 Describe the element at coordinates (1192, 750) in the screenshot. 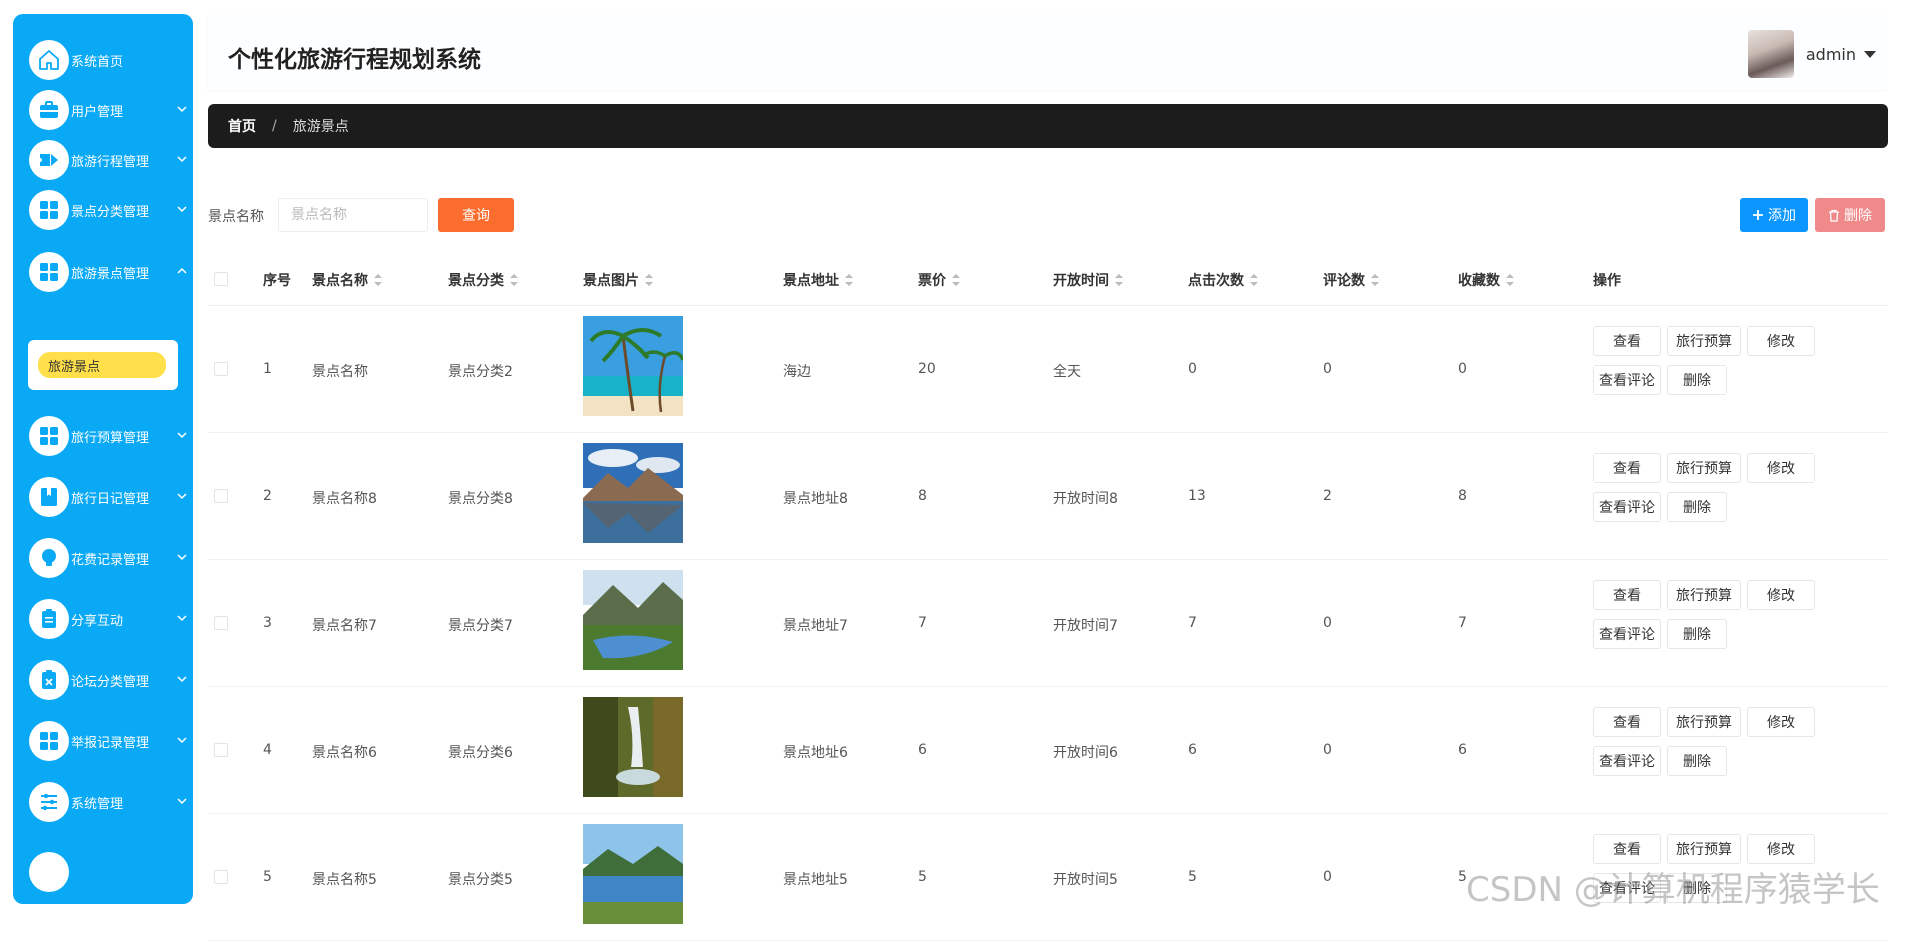

I see `cell-clicks: 6` at that location.